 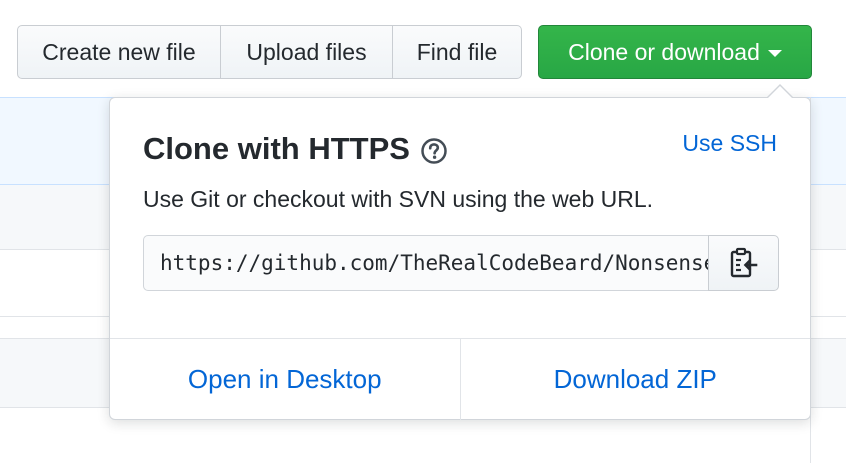 I want to click on clipboard-icon, so click(x=743, y=262).